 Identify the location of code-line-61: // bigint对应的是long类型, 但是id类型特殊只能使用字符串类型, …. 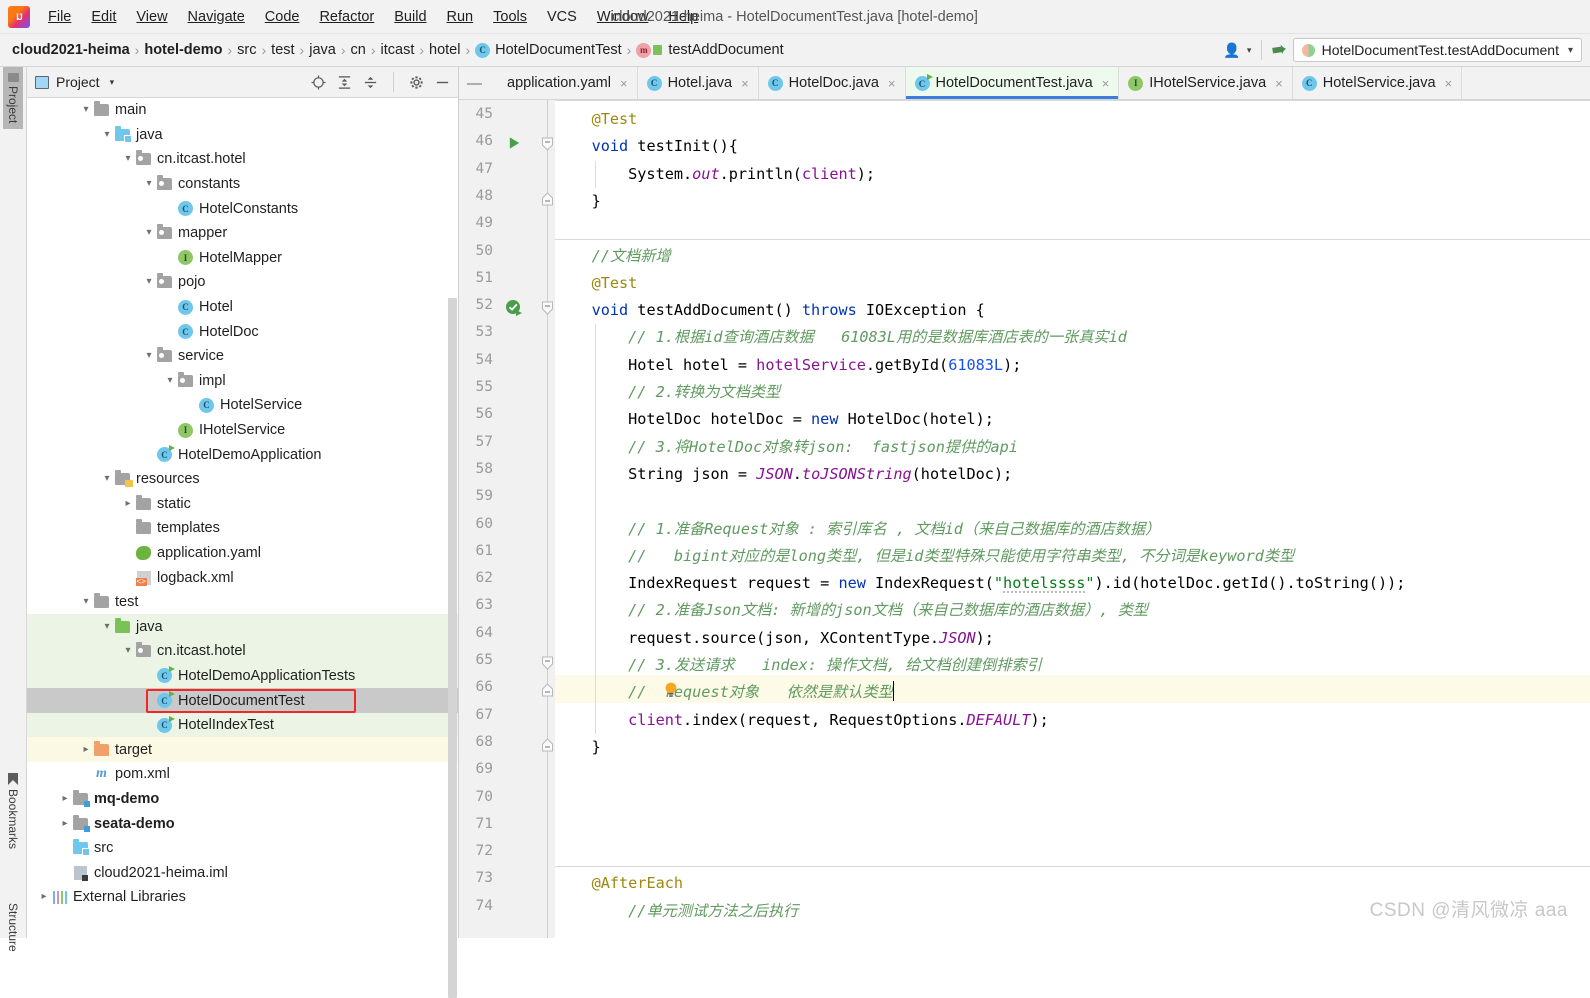
(924, 556).